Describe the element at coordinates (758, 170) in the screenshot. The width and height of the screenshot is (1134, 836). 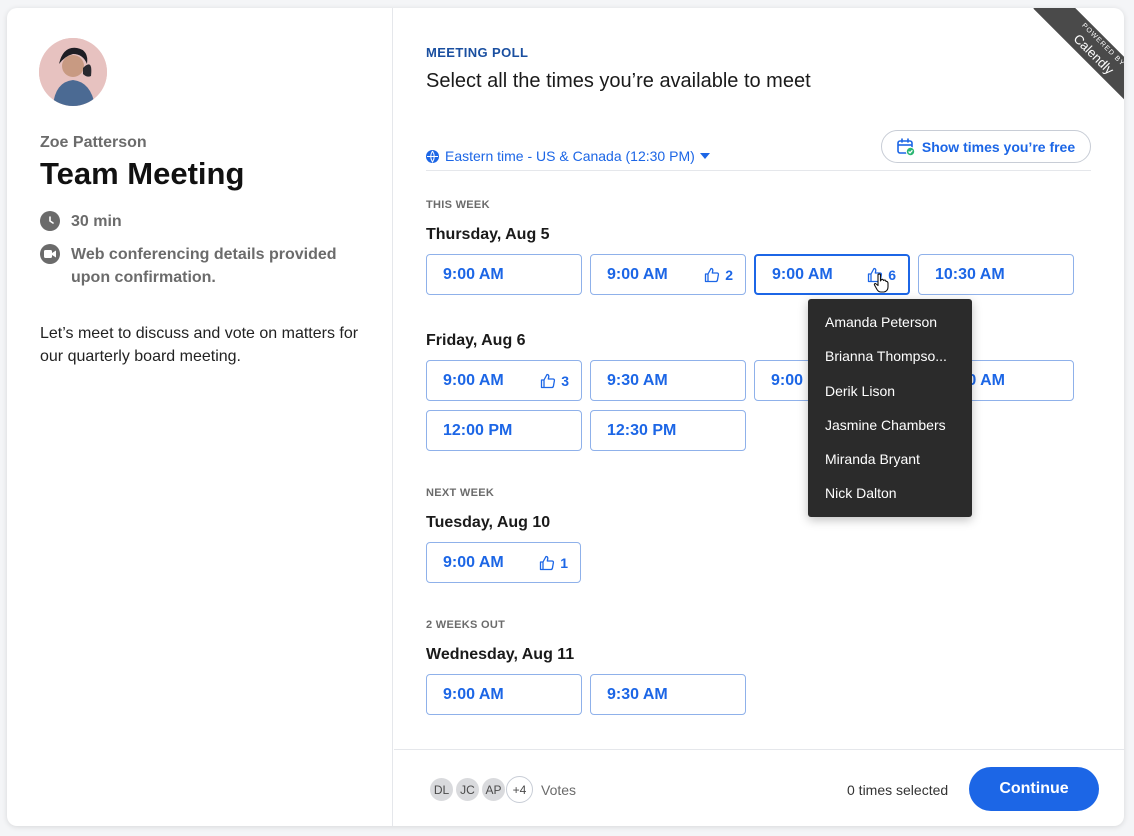
I see `divider` at that location.